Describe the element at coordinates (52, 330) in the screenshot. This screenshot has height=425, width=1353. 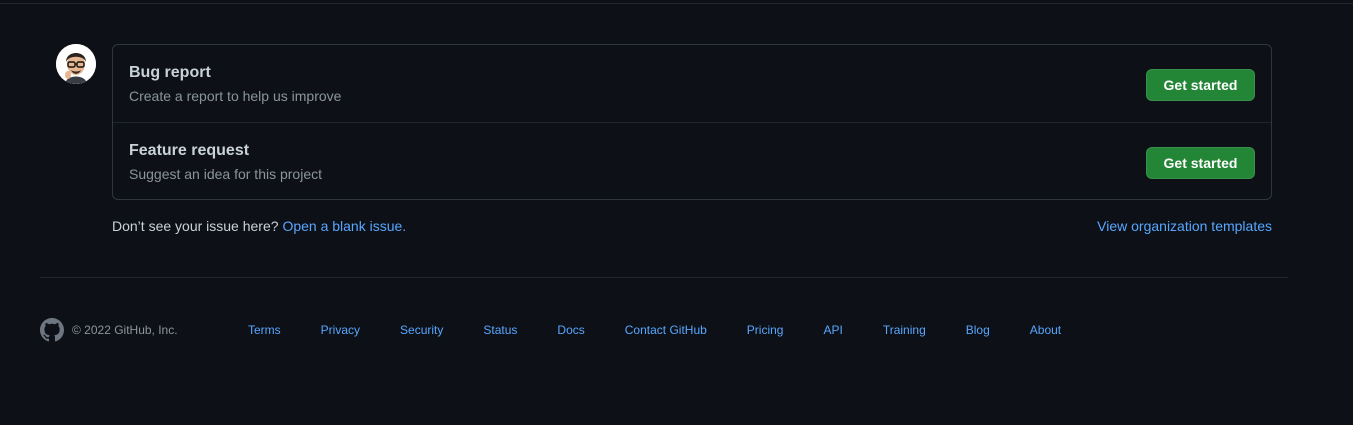
I see `github-mark-icon` at that location.